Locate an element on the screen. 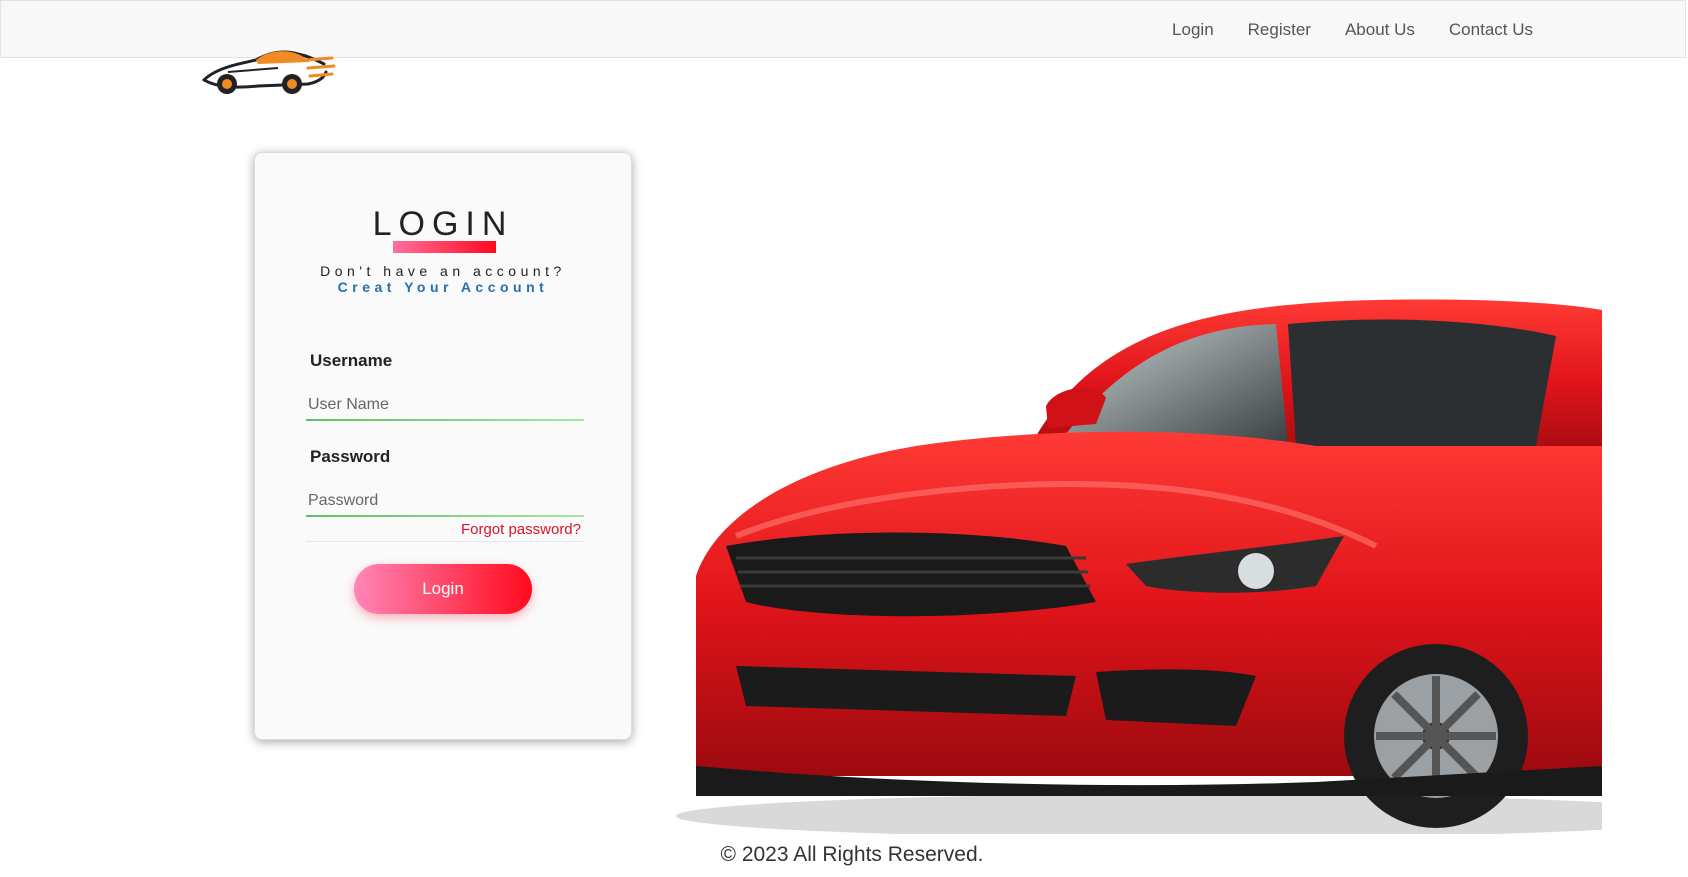 This screenshot has width=1688, height=877. login-button: Login is located at coordinates (443, 589).